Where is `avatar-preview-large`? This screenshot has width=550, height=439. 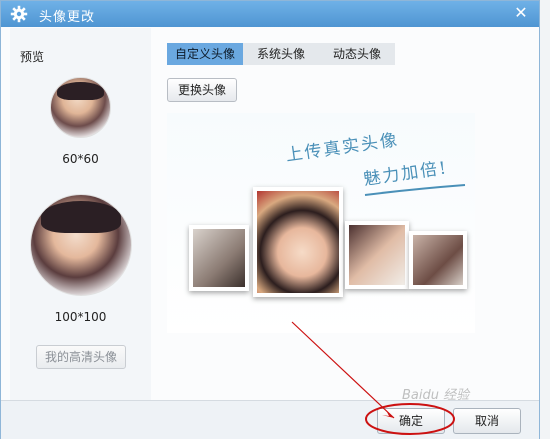 avatar-preview-large is located at coordinates (81, 245).